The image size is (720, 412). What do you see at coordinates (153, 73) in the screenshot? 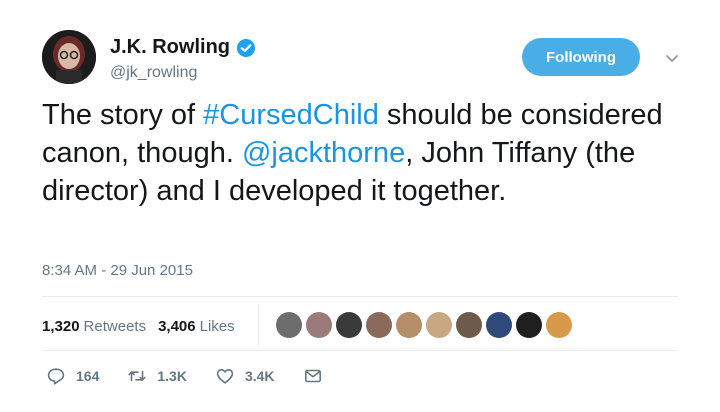
I see `author-handle: @jk_rowling` at bounding box center [153, 73].